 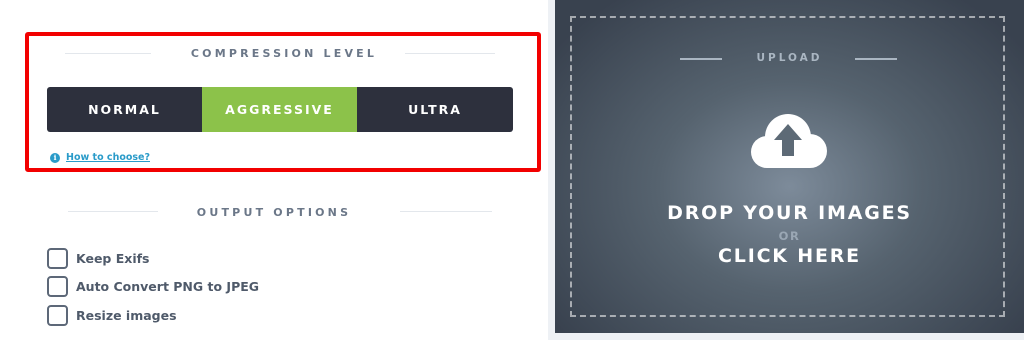 I want to click on click-here-text: CLICK HERE, so click(x=789, y=256).